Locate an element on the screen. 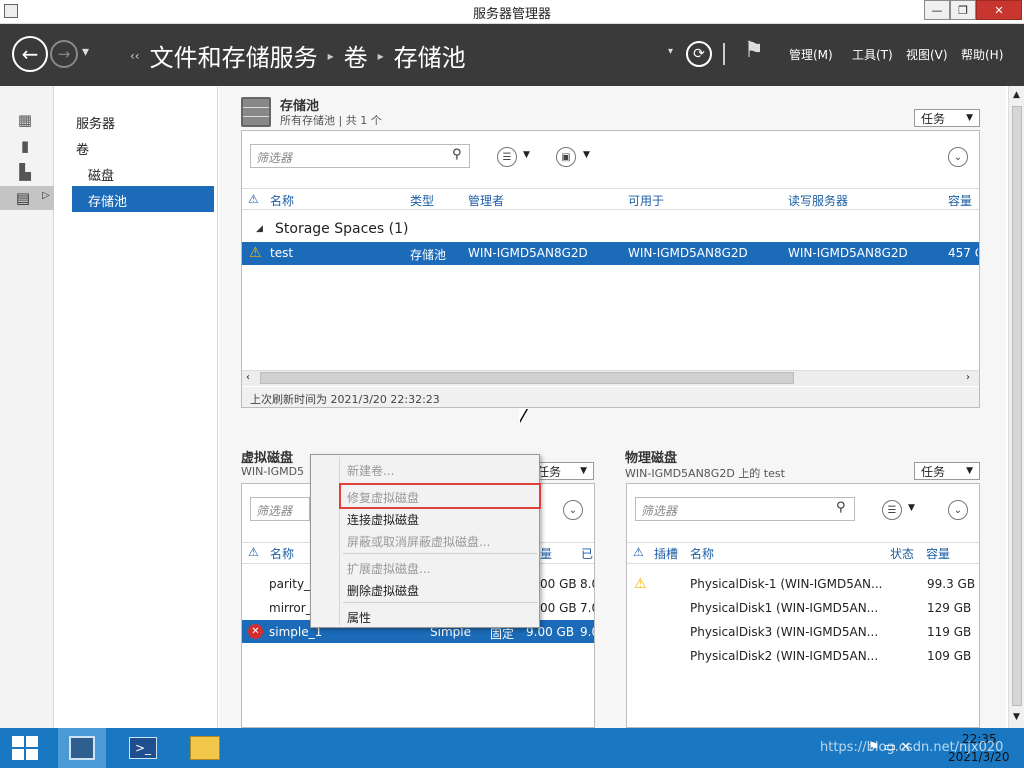 Image resolution: width=1024 pixels, height=768 pixels. save-query-icon: ▣ is located at coordinates (566, 157).